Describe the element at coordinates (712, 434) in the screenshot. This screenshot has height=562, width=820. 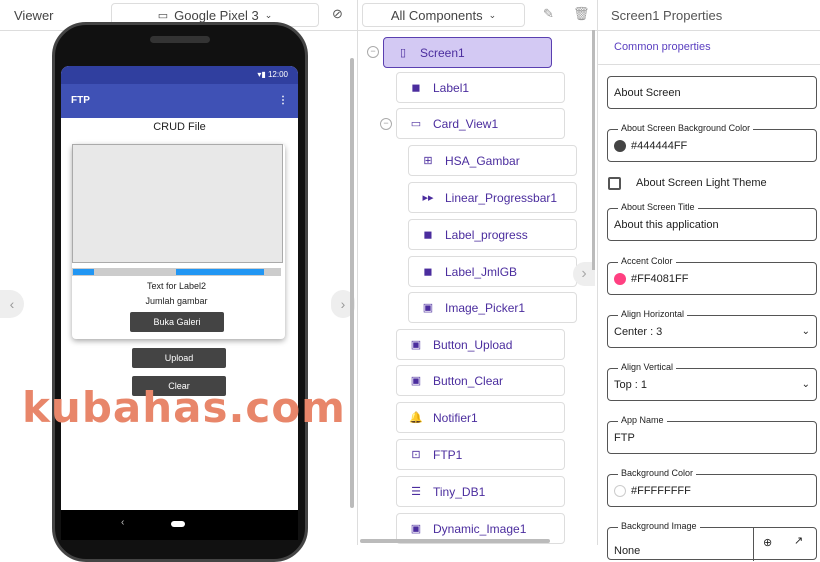
I see `app-name-field: App Name FTP` at that location.